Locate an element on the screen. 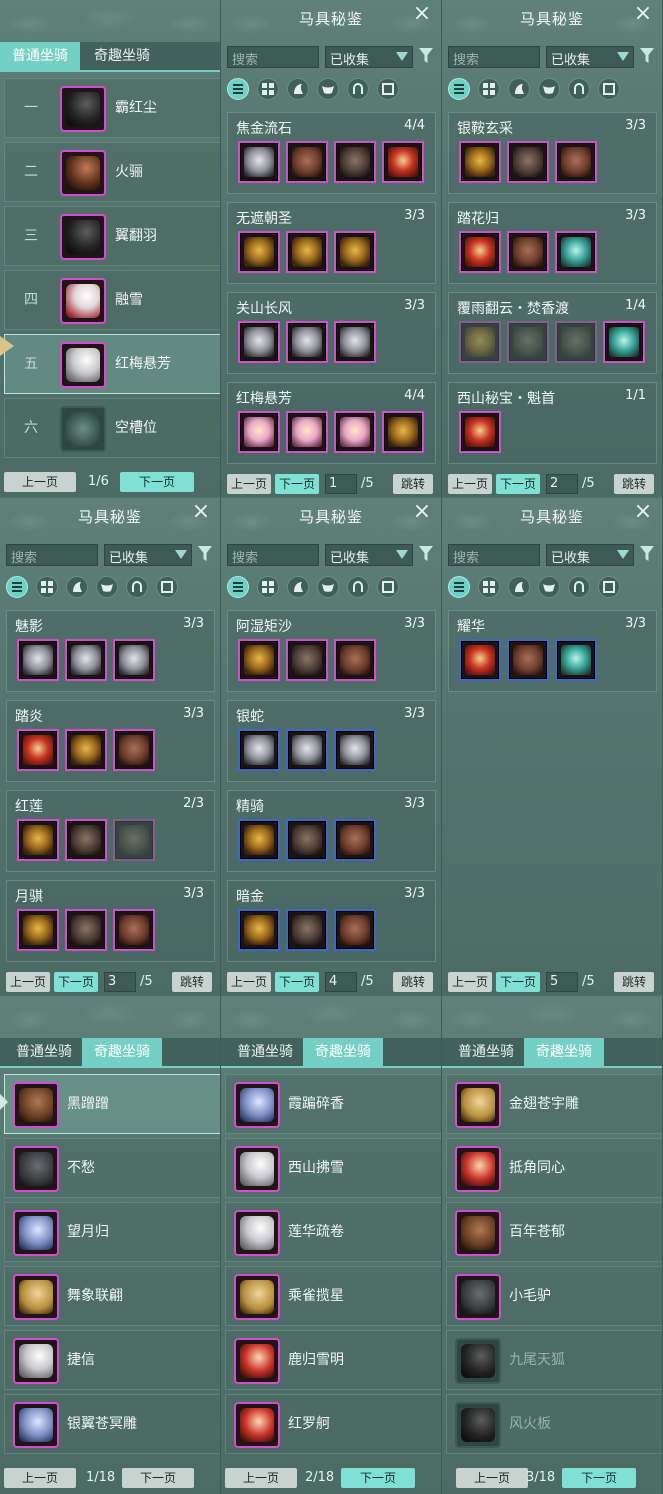  set-card: 踏炎 3/3 is located at coordinates (110, 741).